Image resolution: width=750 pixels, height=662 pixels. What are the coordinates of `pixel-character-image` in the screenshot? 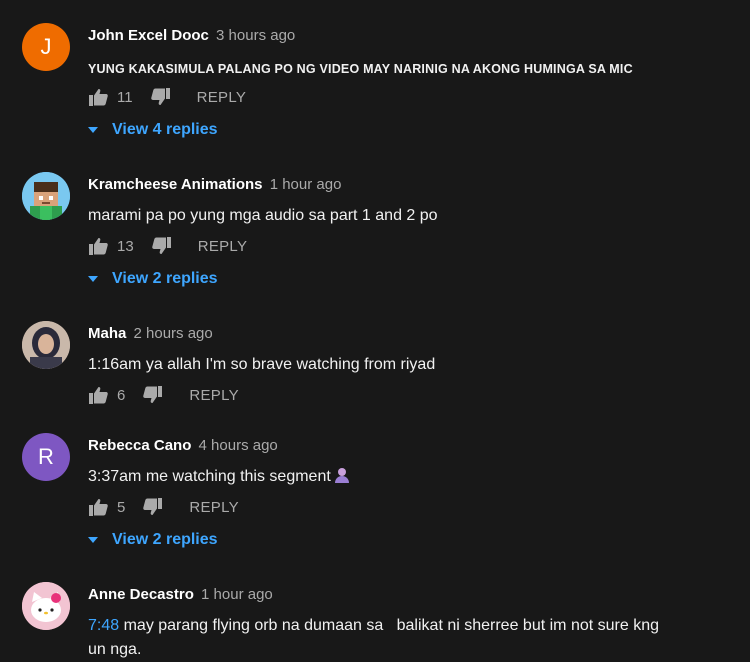 It's located at (46, 196).